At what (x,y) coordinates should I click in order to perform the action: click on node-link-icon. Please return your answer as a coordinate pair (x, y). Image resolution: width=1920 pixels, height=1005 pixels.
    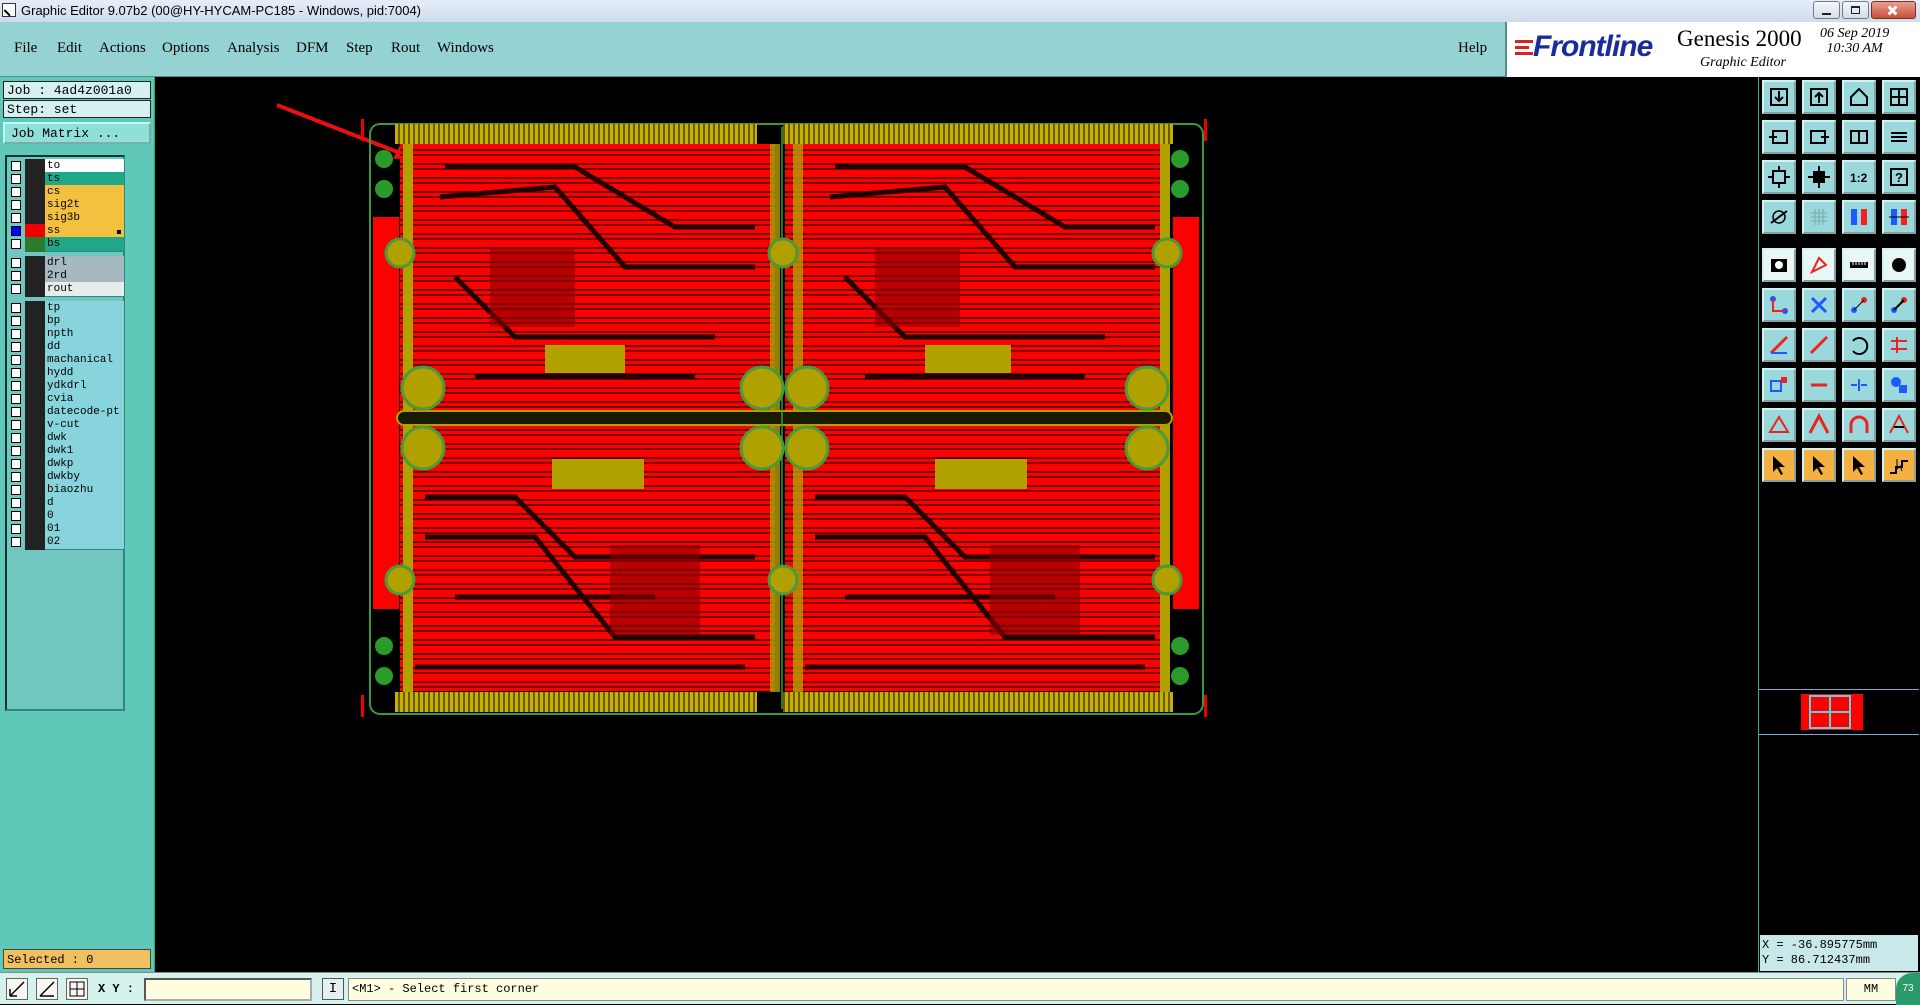
    Looking at the image, I should click on (1899, 305).